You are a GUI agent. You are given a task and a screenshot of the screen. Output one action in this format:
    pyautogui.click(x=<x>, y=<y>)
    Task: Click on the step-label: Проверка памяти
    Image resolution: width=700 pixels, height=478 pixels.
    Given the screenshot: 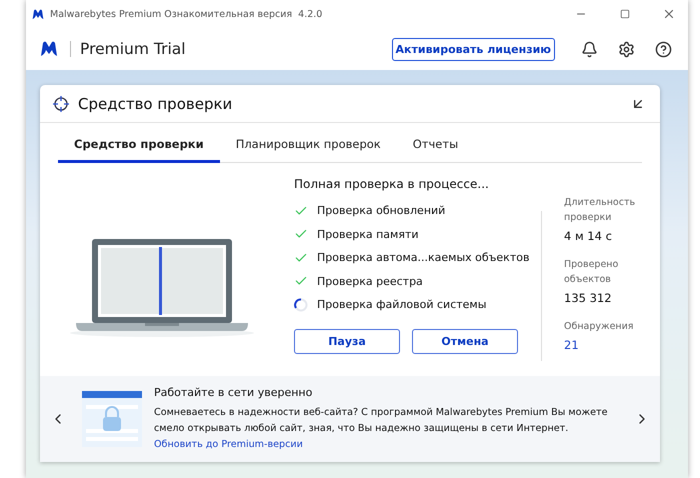 What is the action you would take?
    pyautogui.click(x=368, y=234)
    